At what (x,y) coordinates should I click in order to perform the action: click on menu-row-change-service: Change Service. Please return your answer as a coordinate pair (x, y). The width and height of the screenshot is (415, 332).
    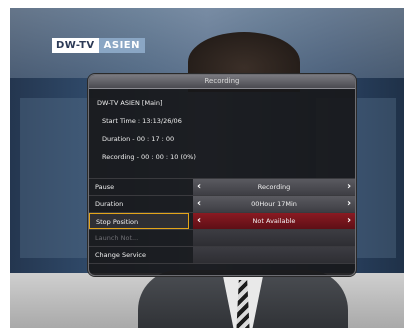
    Looking at the image, I should click on (222, 254).